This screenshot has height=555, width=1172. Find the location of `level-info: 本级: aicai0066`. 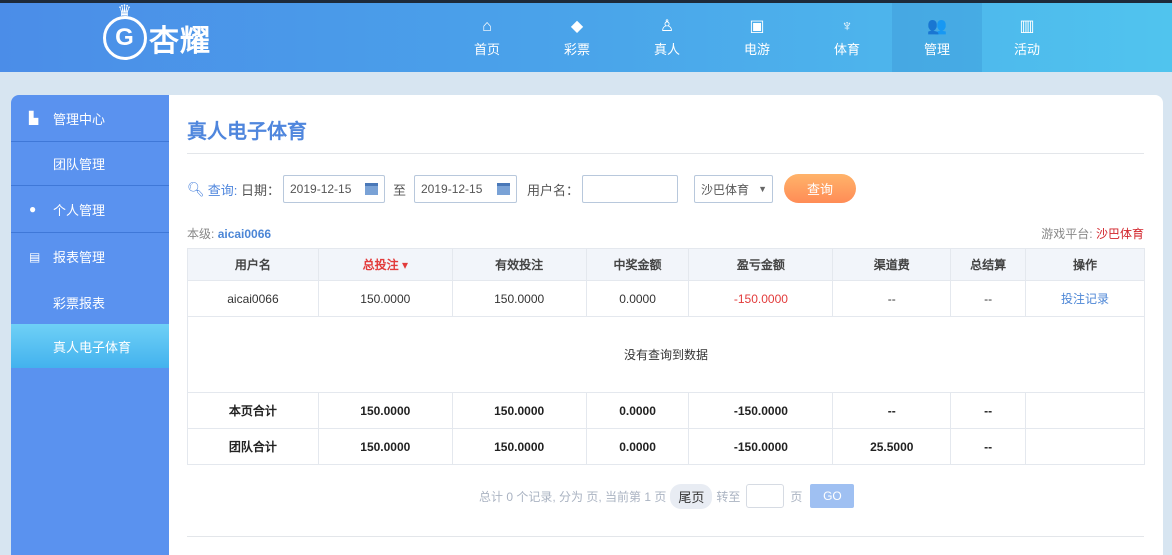

level-info: 本级: aicai0066 is located at coordinates (229, 233).